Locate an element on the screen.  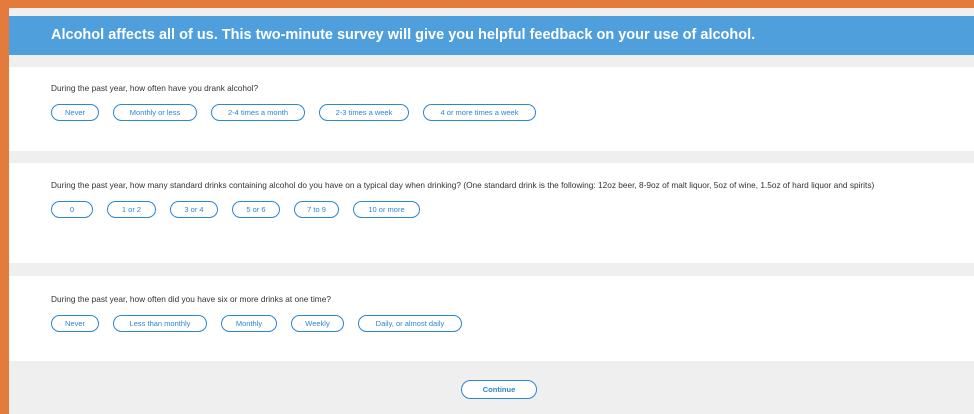
q3-option-never: Never is located at coordinates (75, 323).